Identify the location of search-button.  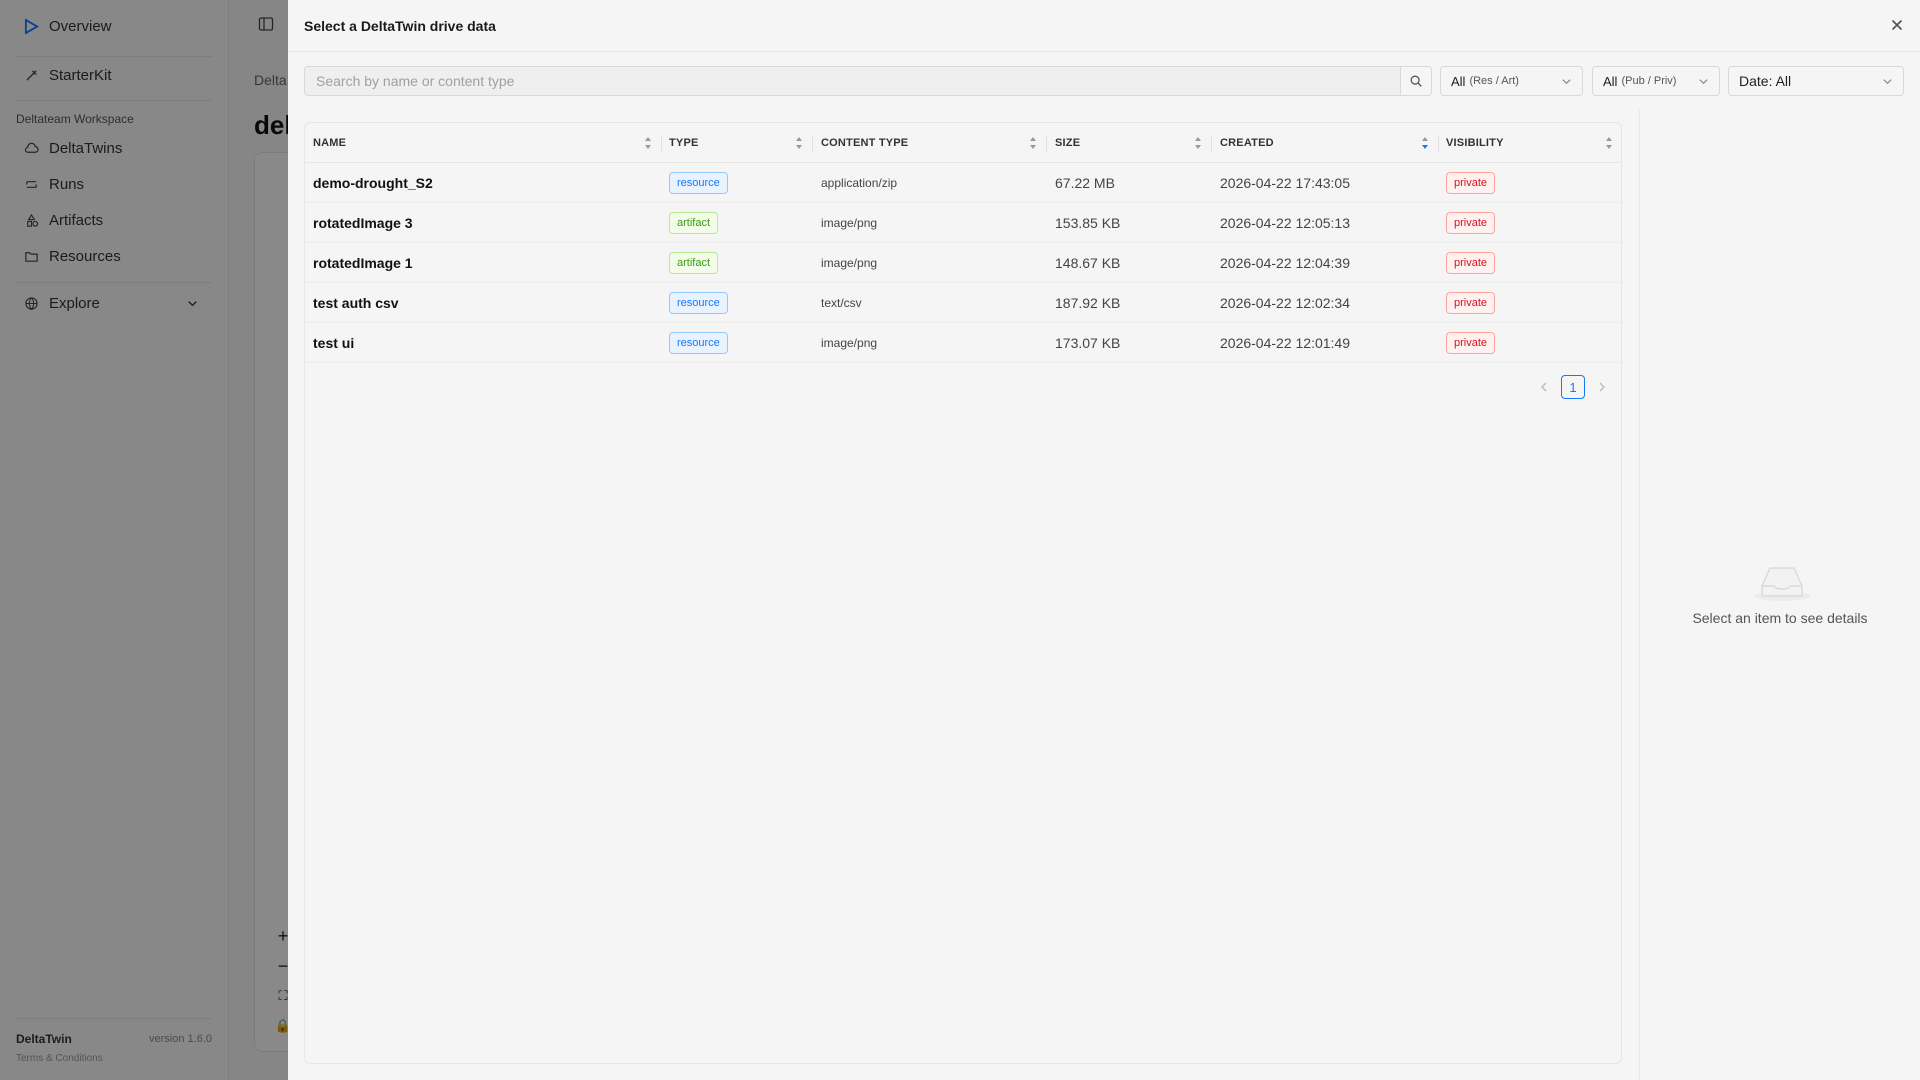
(1416, 81).